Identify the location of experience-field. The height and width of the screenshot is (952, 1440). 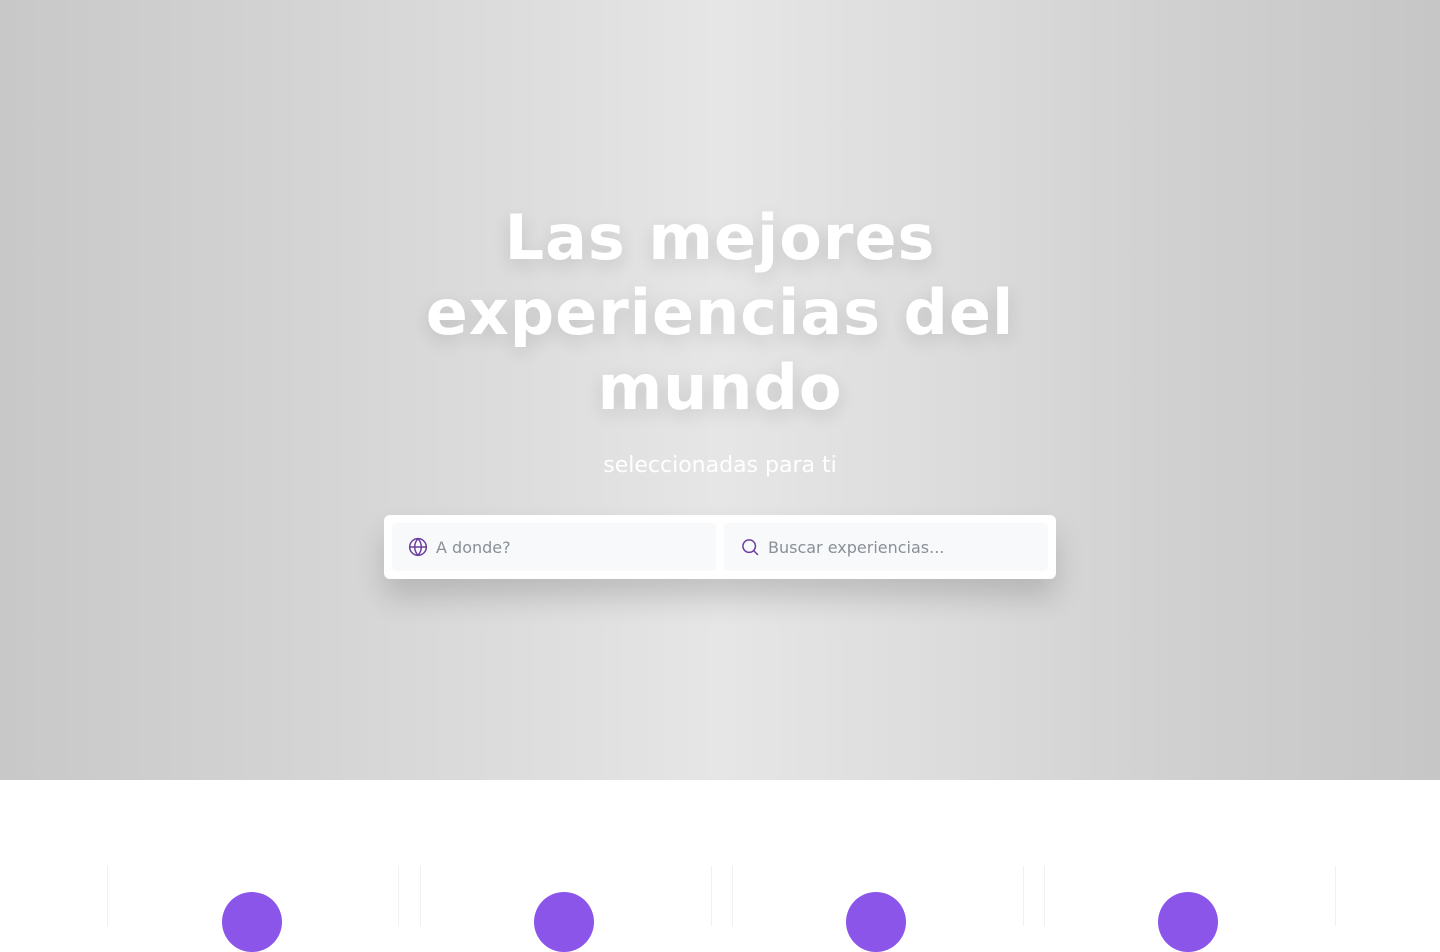
(886, 547).